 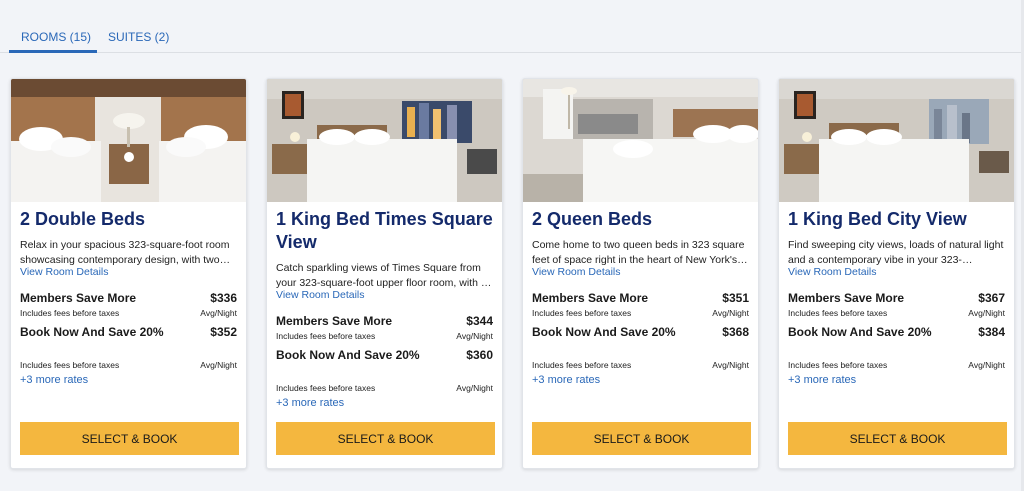 I want to click on rate-price: $360, so click(x=479, y=355).